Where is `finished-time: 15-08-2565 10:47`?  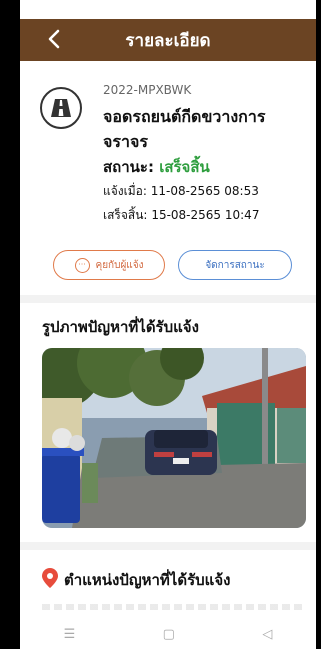
finished-time: 15-08-2565 10:47 is located at coordinates (205, 215).